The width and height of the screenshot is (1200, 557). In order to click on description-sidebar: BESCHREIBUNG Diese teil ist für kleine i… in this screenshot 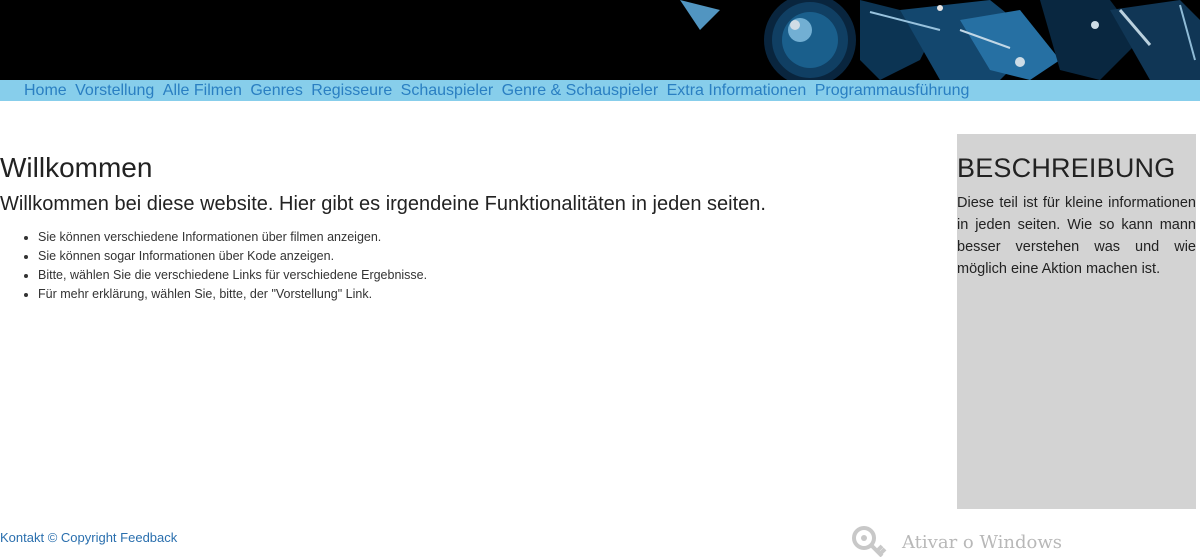, I will do `click(1076, 321)`.